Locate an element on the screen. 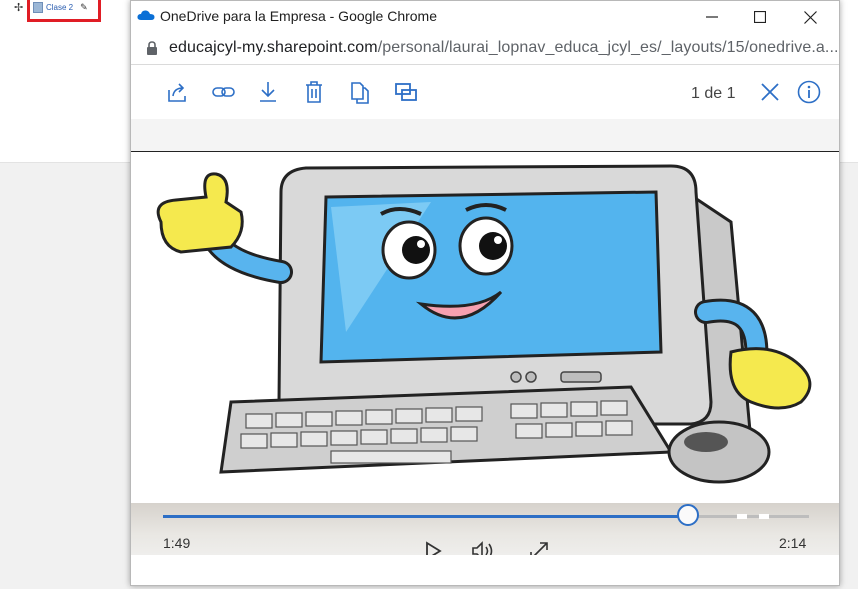 This screenshot has height=589, width=858. clase-link: Clase 2 ✎ is located at coordinates (60, 7).